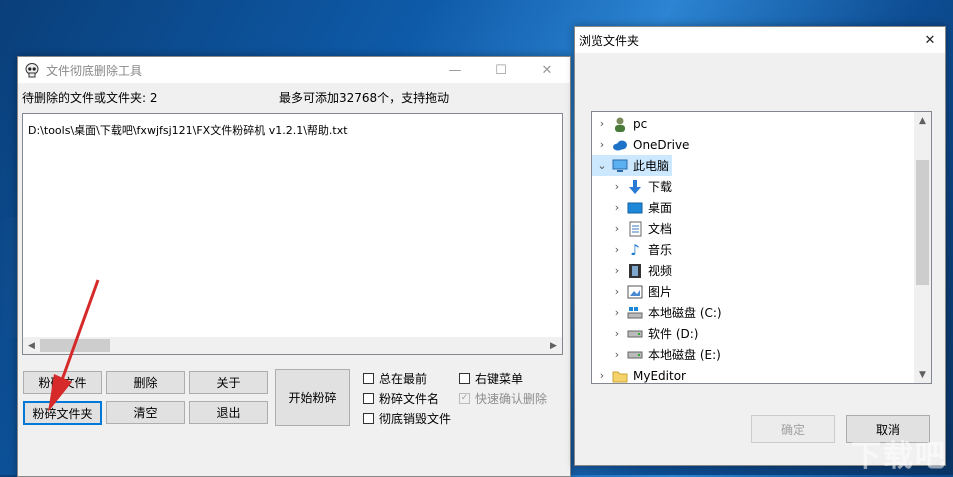 The image size is (953, 477). Describe the element at coordinates (312, 397) in the screenshot. I see `start-shred-button: 开始粉碎` at that location.